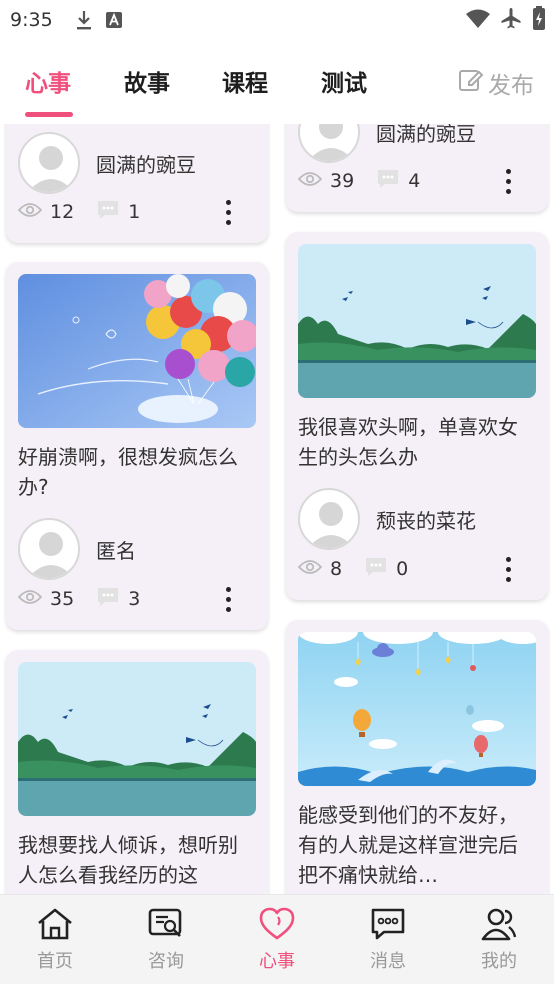  I want to click on nav-item-consult: 咨询, so click(166, 939).